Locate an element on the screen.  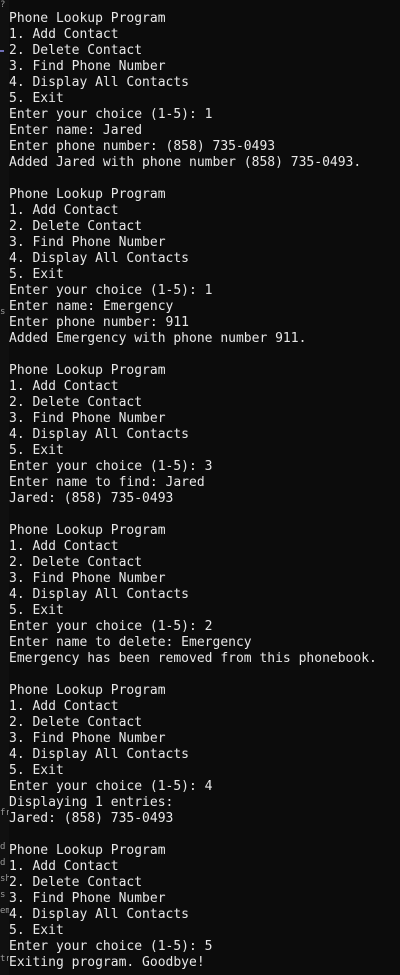
terminal-line: Exiting program. Goodbye! is located at coordinates (107, 962).